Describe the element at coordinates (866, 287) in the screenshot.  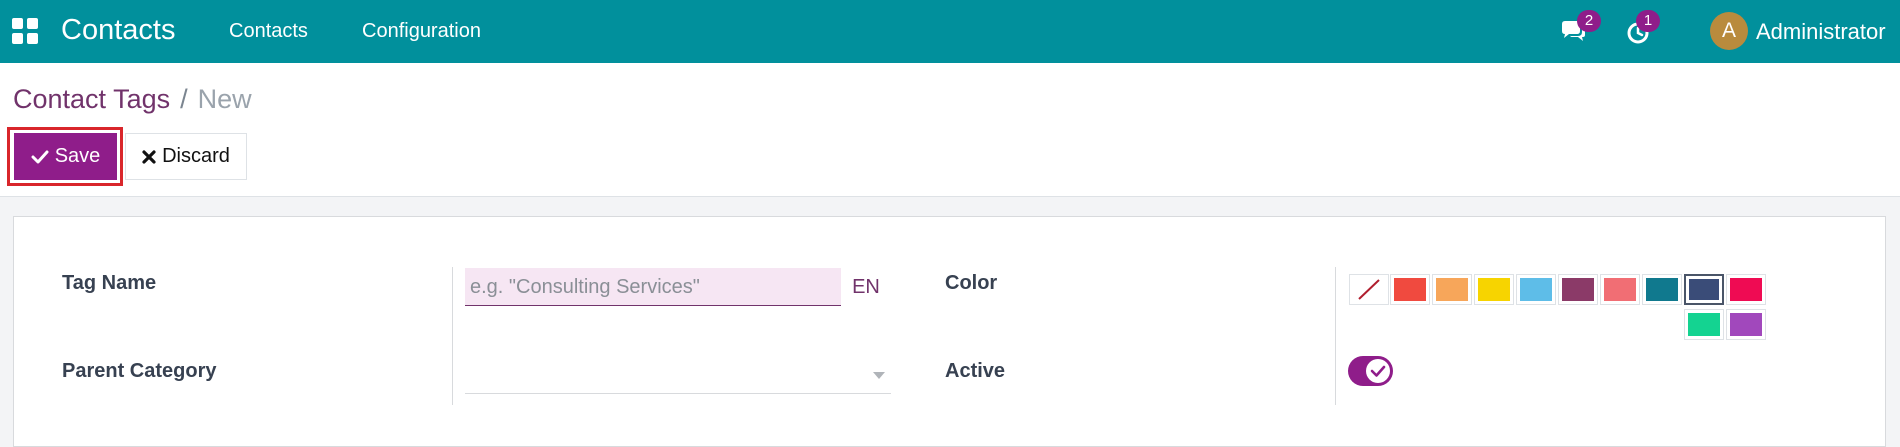
I see `translate-language-button: EN` at that location.